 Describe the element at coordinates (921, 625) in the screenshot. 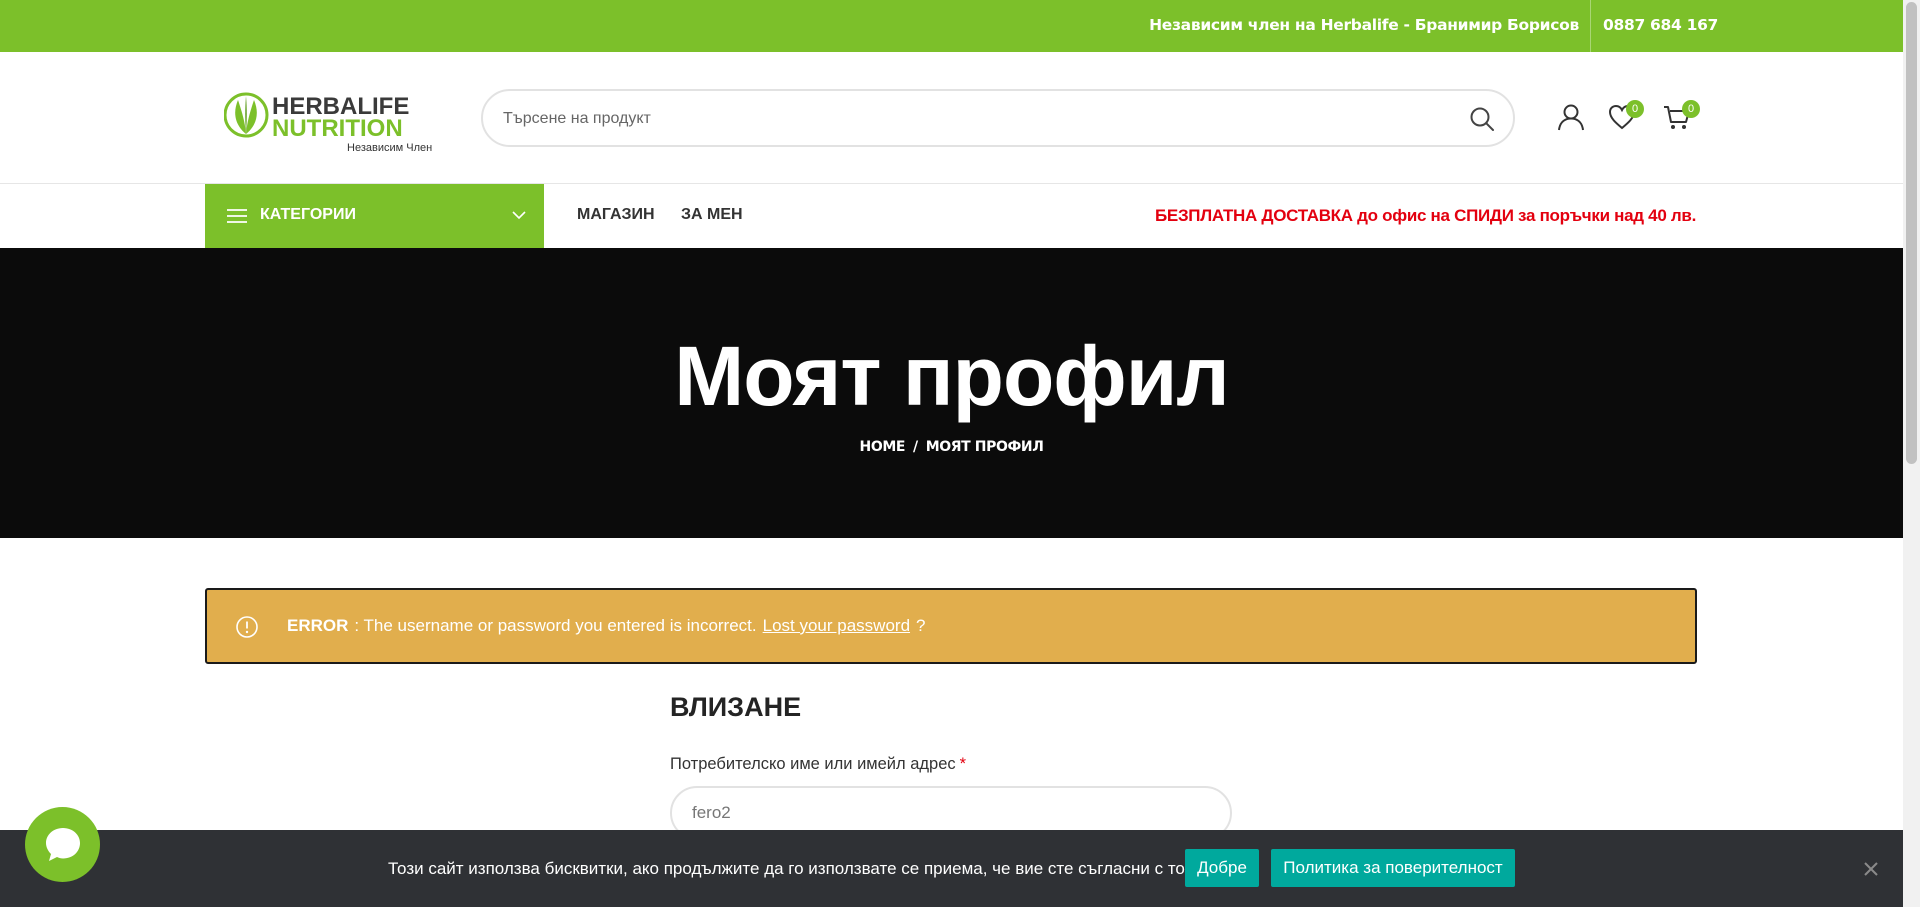

I see `error-suffix: ?` at that location.